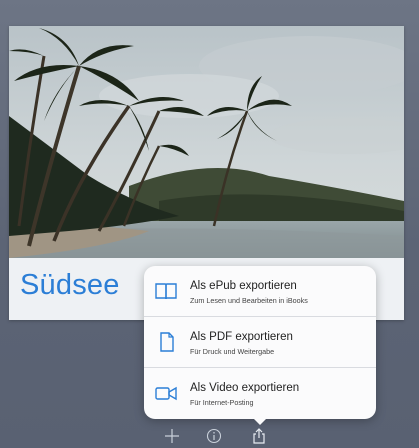 The height and width of the screenshot is (448, 419). I want to click on export-epub-label: Als ePub exportieren, so click(243, 286).